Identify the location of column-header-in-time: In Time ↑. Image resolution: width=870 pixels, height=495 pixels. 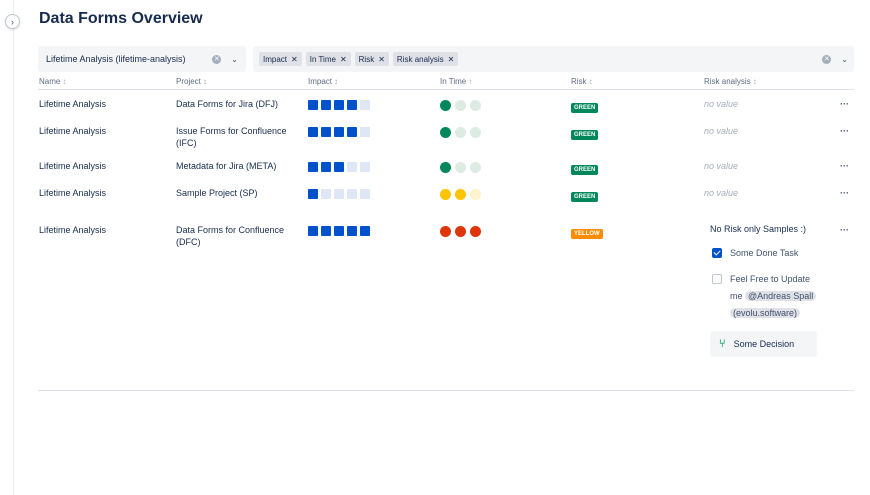
(456, 81).